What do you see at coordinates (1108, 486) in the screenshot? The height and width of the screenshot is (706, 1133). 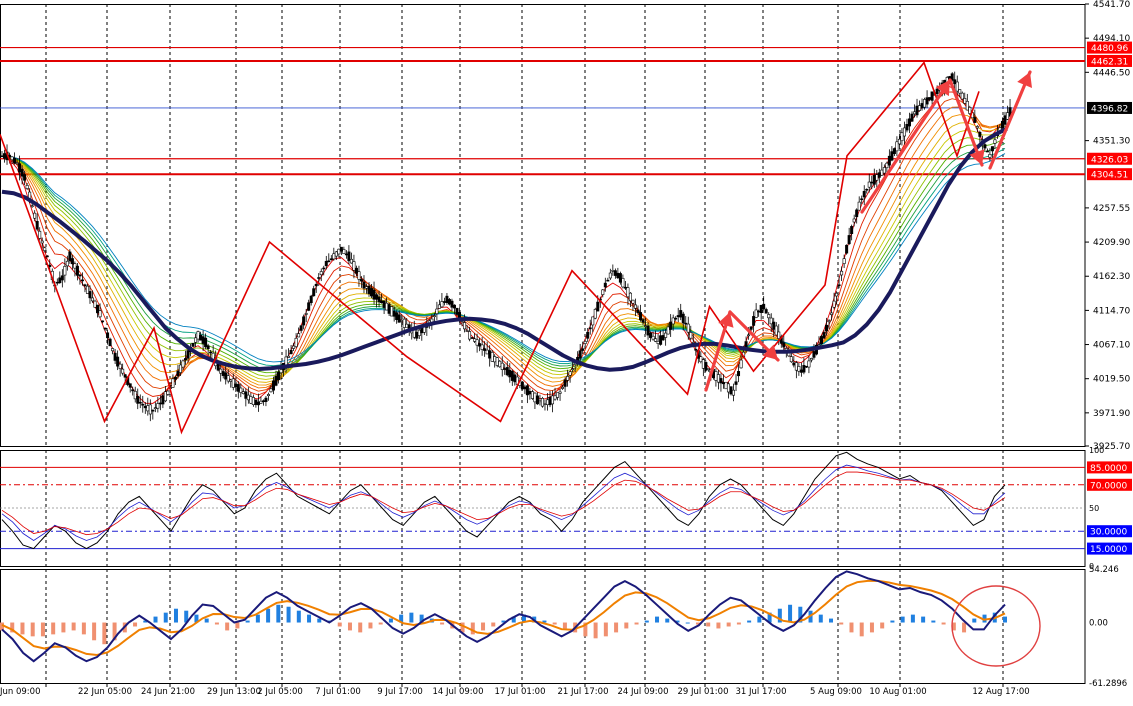 I see `osc-level-label-1: 70.0000` at bounding box center [1108, 486].